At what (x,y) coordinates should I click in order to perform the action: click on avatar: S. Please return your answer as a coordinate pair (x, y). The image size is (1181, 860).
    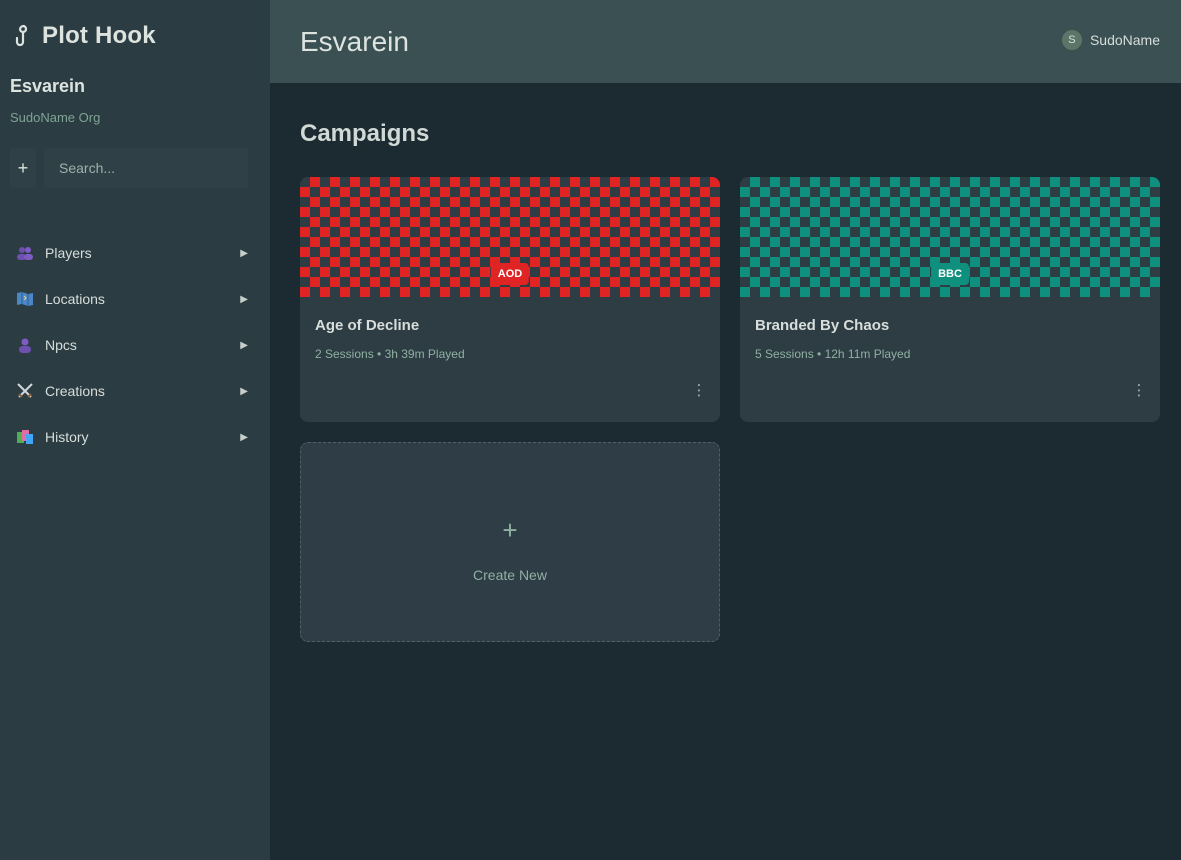
    Looking at the image, I should click on (1071, 40).